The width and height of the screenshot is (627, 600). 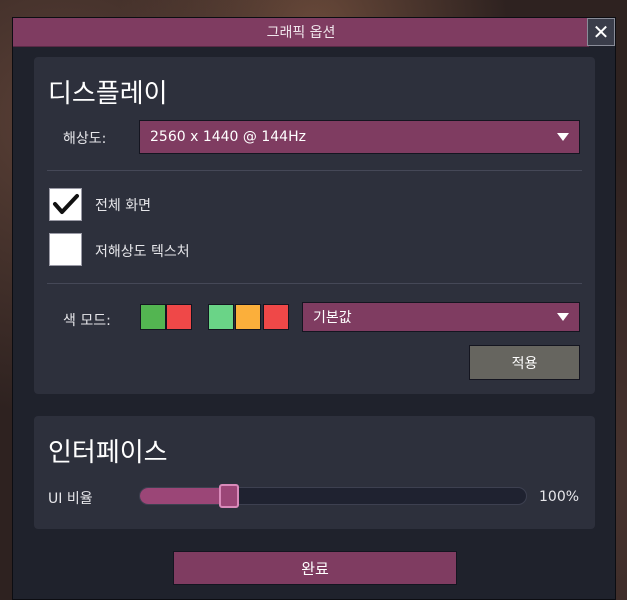 I want to click on ui-scale-thumb, so click(x=229, y=496).